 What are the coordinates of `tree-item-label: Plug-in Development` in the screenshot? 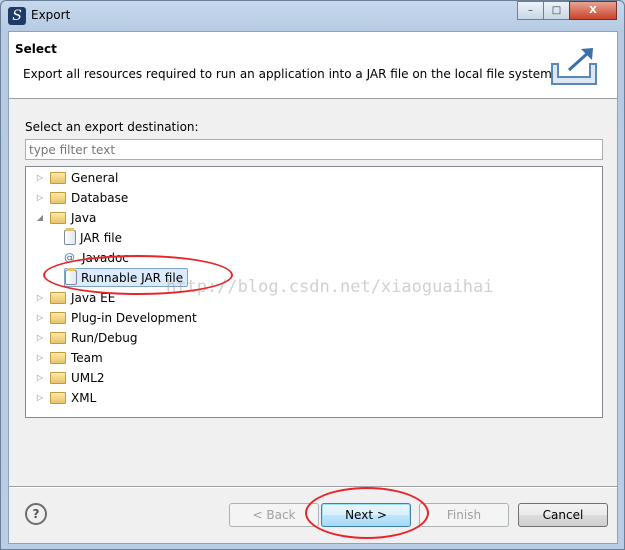 It's located at (134, 317).